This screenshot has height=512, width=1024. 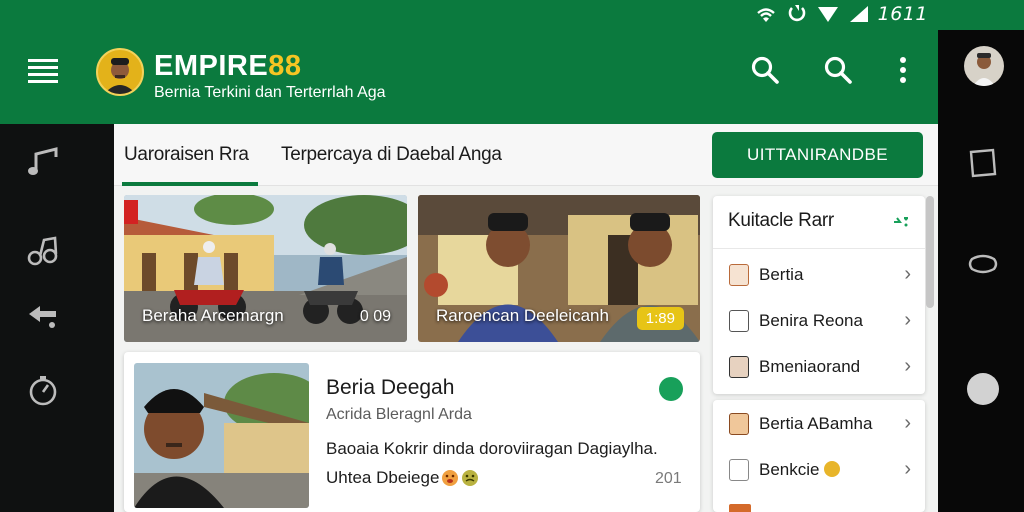 I want to click on news-card-caption: Beraha Arcemargn, so click(x=213, y=315).